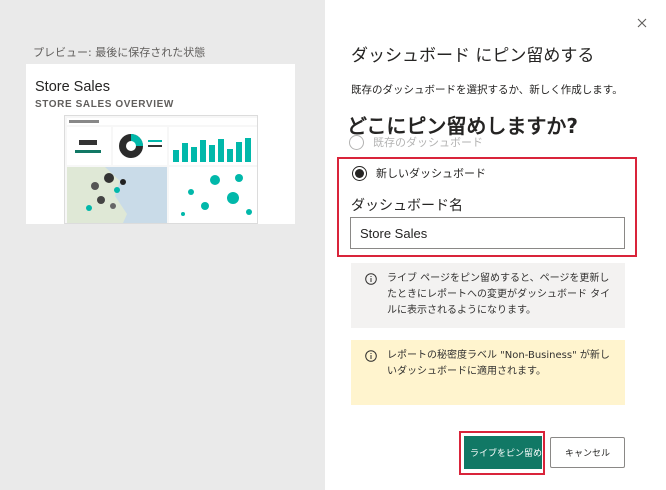  What do you see at coordinates (72, 87) in the screenshot?
I see `report-title: Store Sales` at bounding box center [72, 87].